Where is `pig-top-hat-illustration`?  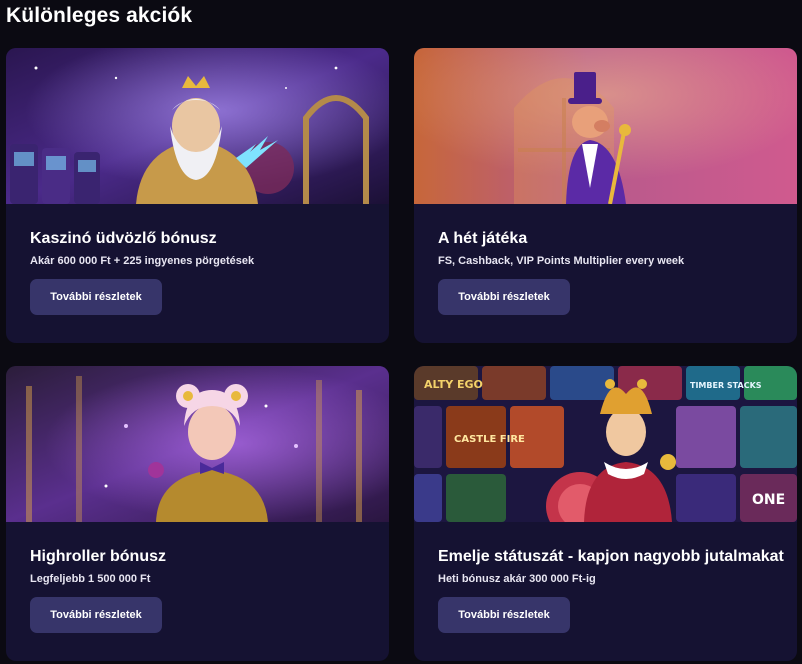
pig-top-hat-illustration is located at coordinates (605, 126).